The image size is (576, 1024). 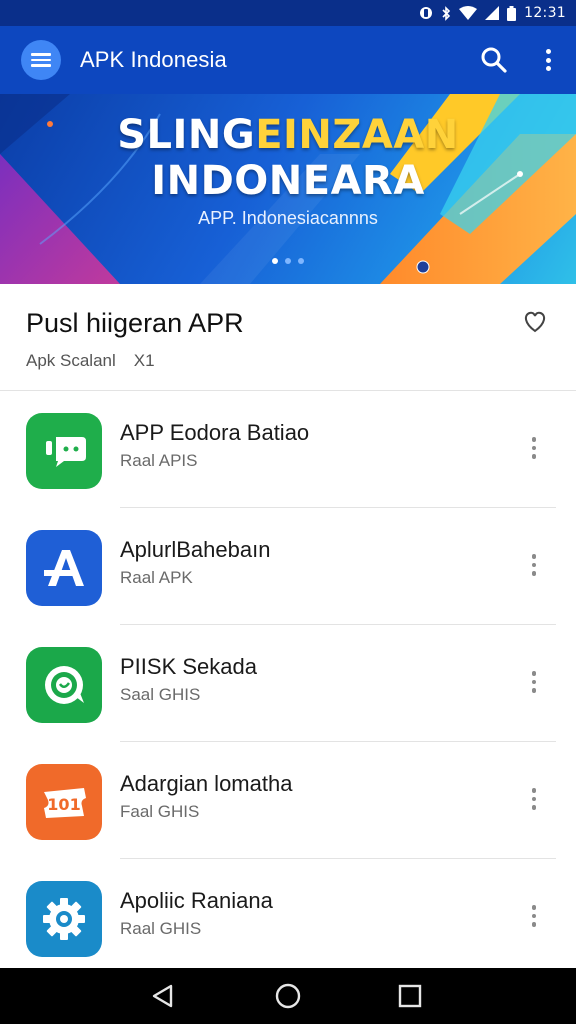 I want to click on app-subtitle: Raal GHIS, so click(x=161, y=928).